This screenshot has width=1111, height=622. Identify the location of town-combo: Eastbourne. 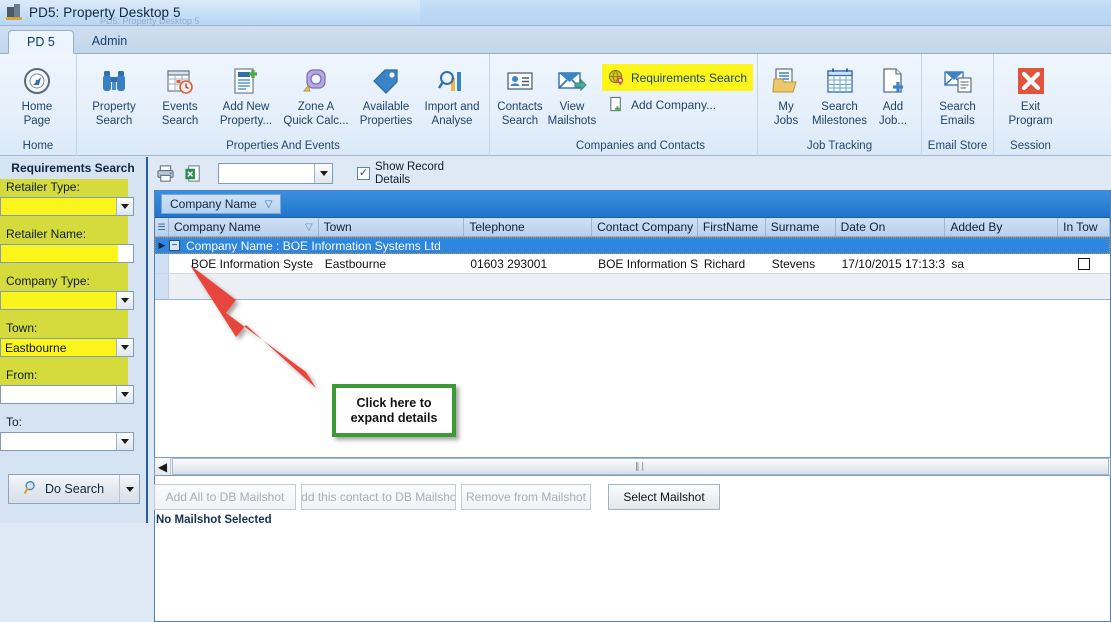
(67, 347).